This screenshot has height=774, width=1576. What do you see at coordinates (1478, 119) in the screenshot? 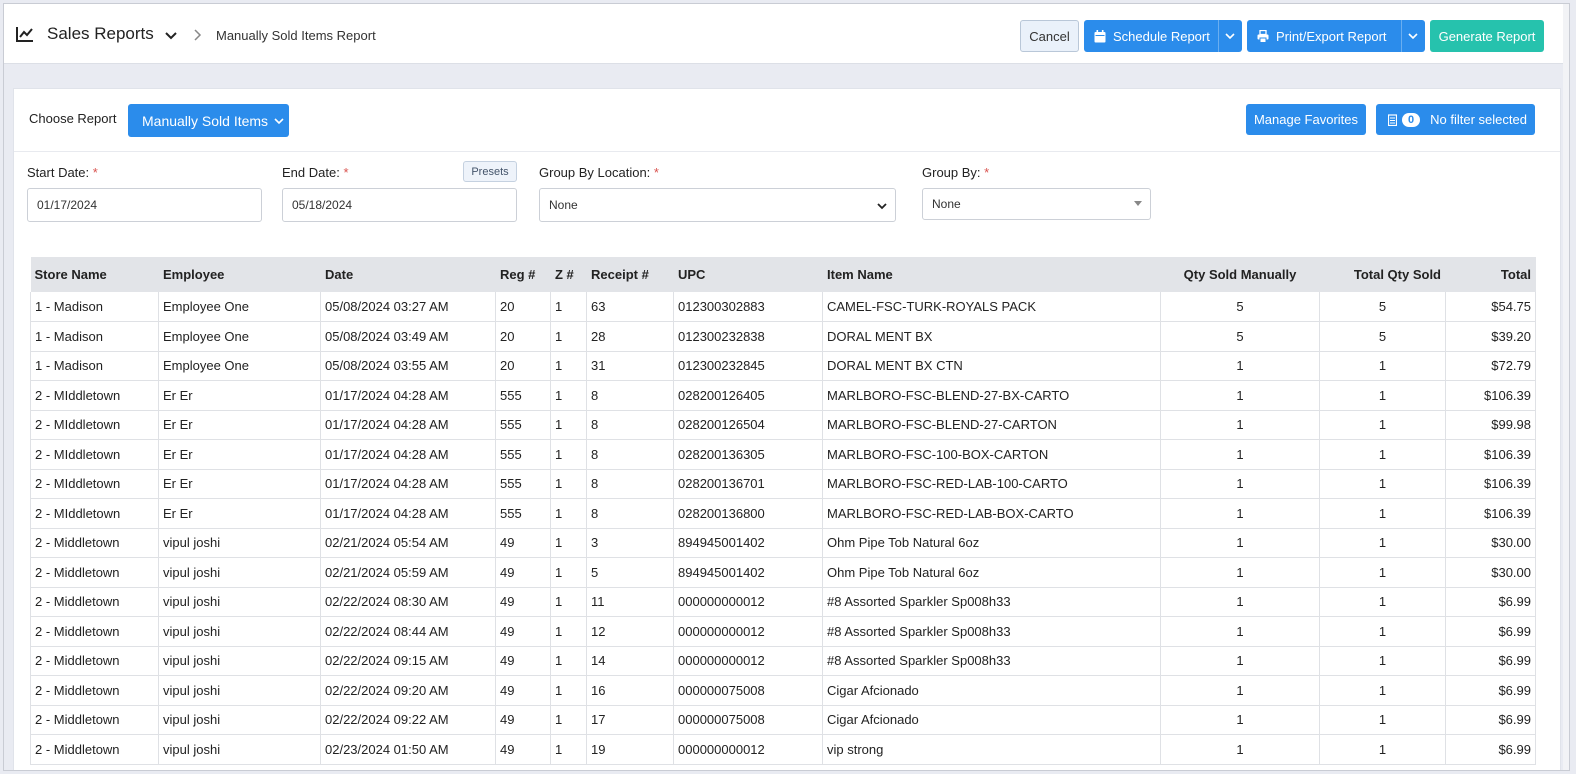
I see `filter-label: No filter selected` at bounding box center [1478, 119].